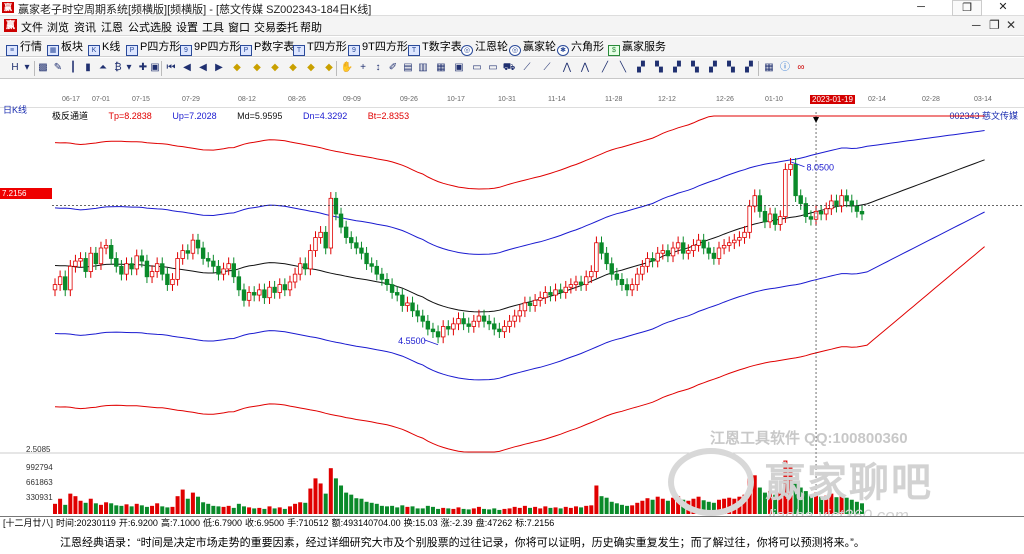 The height and width of the screenshot is (554, 1024). What do you see at coordinates (39, 482) in the screenshot?
I see `volume-label: 661863` at bounding box center [39, 482].